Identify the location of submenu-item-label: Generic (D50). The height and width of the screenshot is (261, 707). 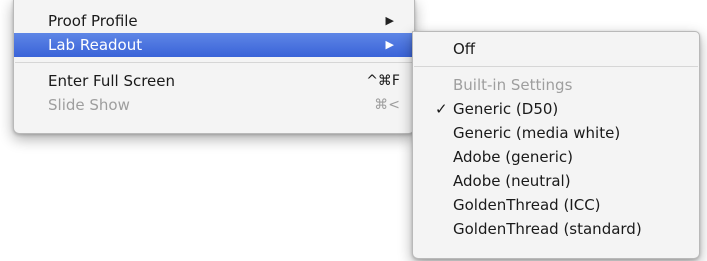
(506, 109).